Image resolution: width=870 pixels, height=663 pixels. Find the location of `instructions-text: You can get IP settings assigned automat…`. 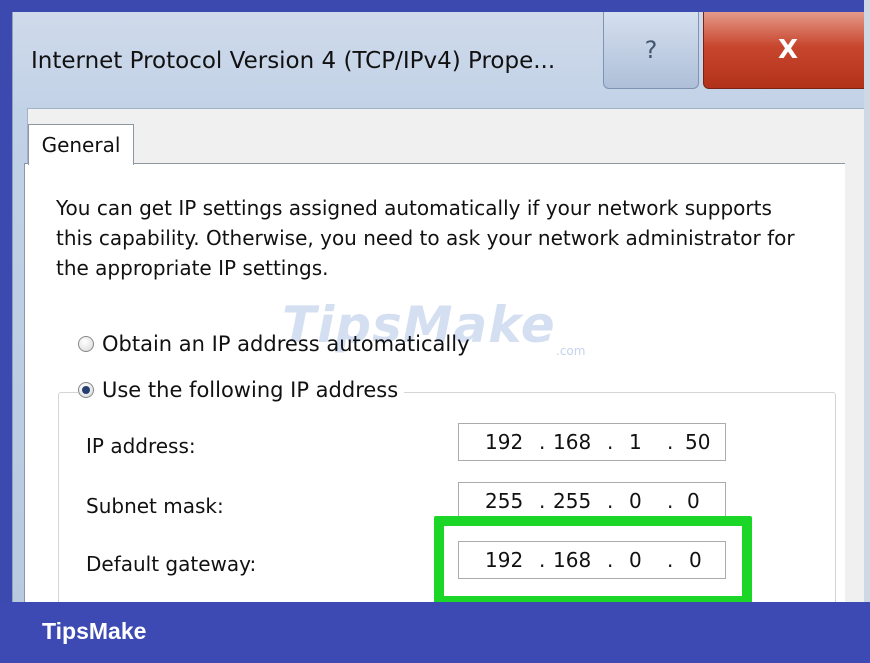

instructions-text: You can get IP settings assigned automat… is located at coordinates (425, 238).